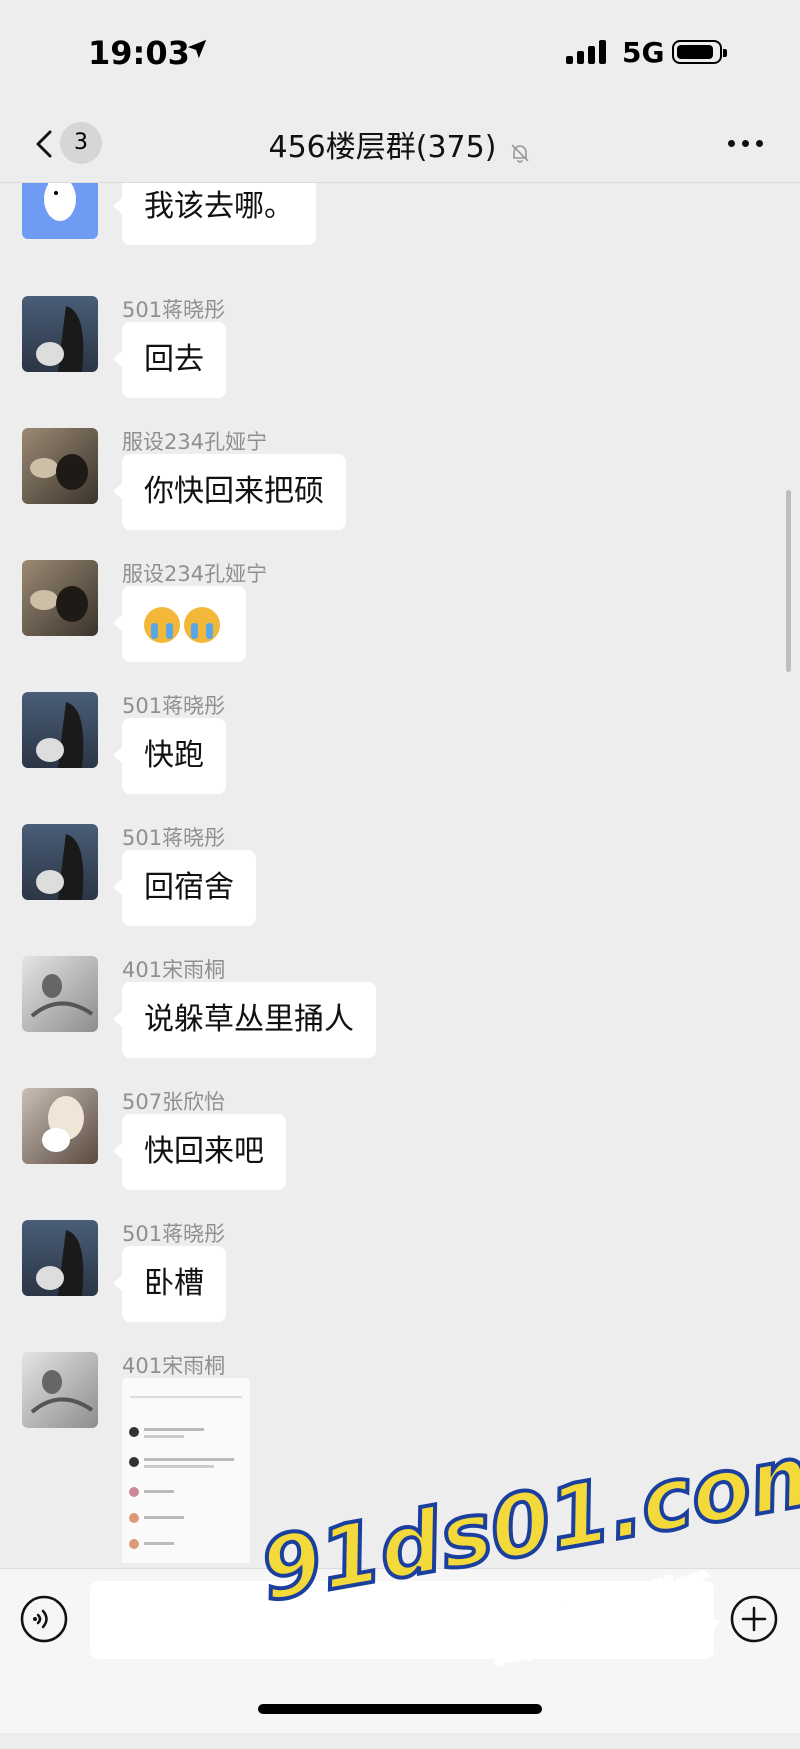 This screenshot has height=1749, width=800. I want to click on clock: 19:03, so click(139, 53).